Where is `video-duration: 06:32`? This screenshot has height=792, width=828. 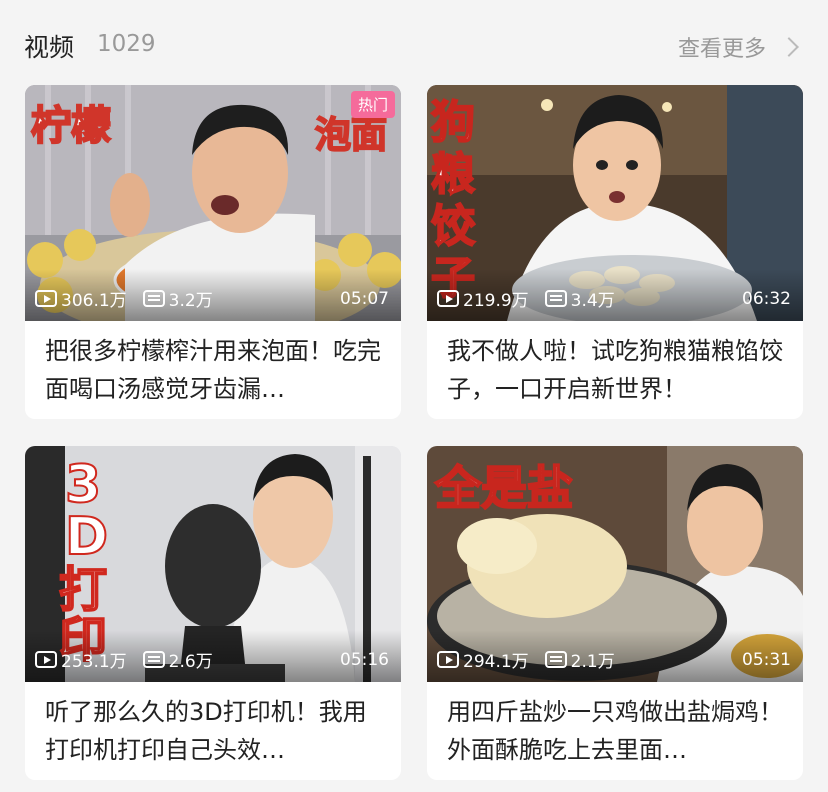 video-duration: 06:32 is located at coordinates (766, 298).